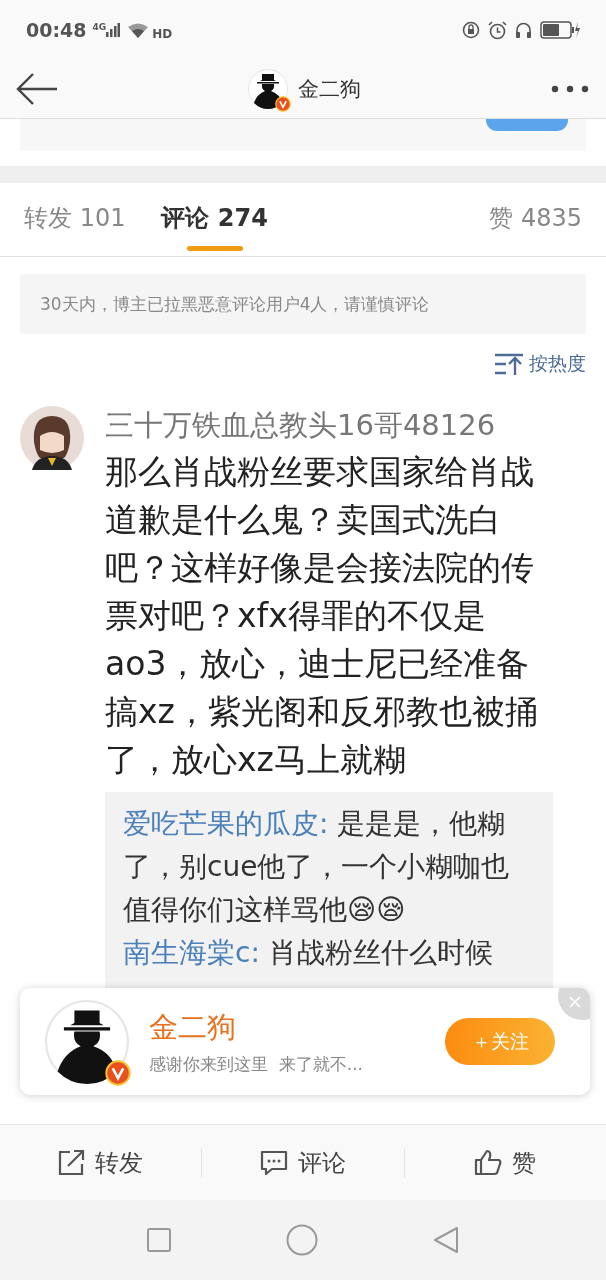  What do you see at coordinates (191, 952) in the screenshot?
I see `reply-author: 南生海棠c:` at bounding box center [191, 952].